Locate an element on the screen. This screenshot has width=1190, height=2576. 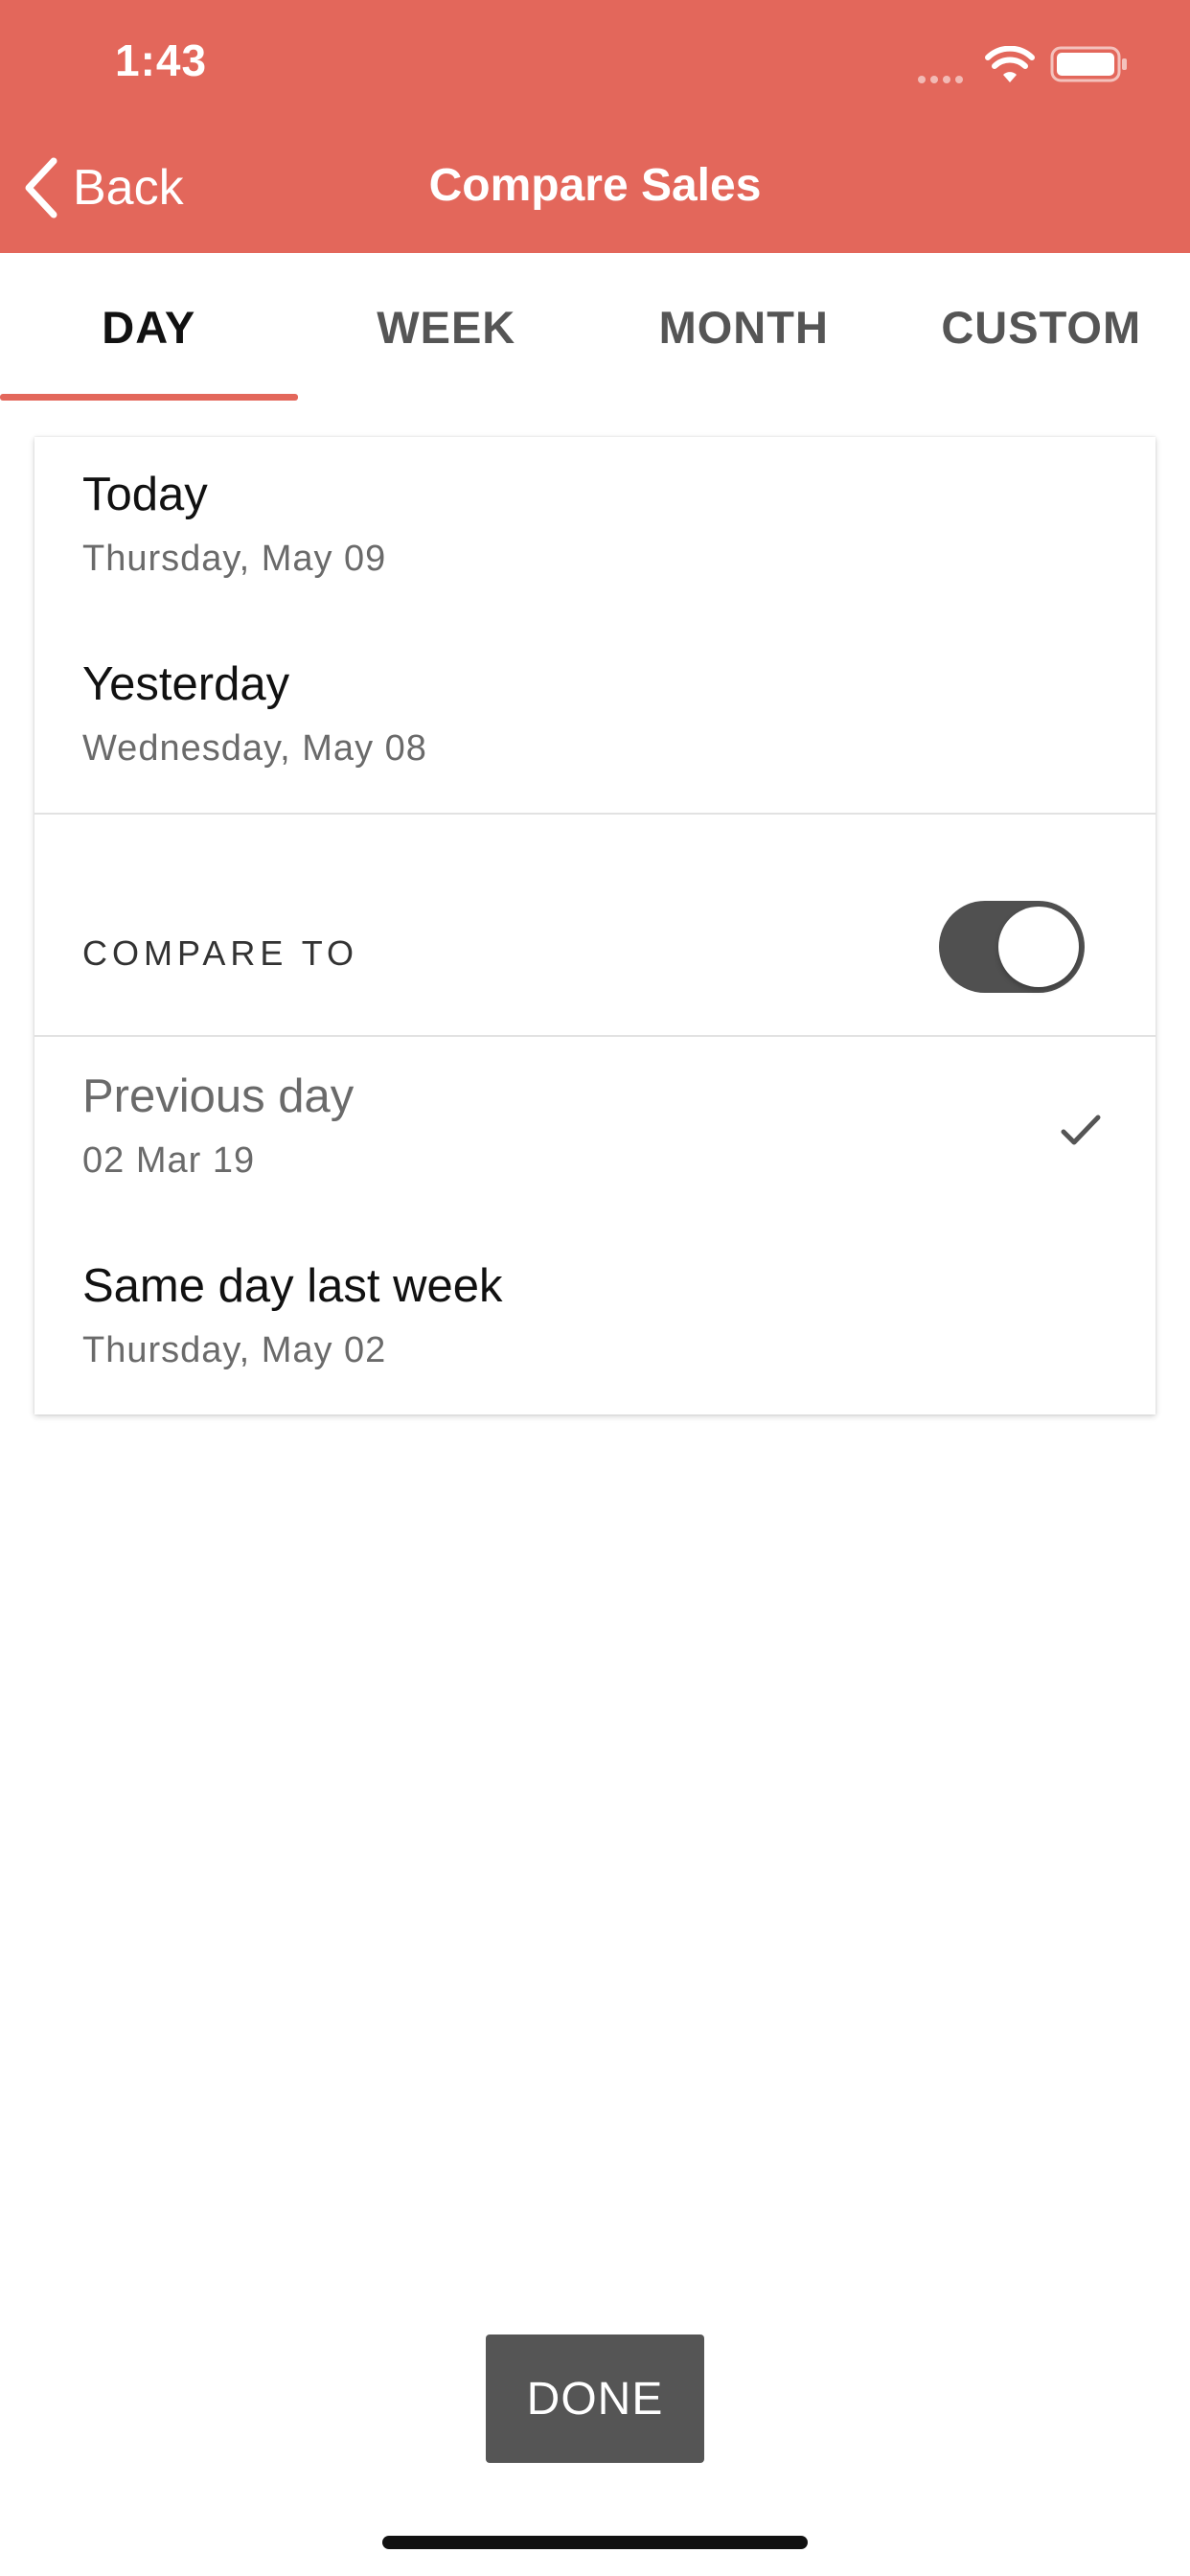
period-date: Thursday, May 09 is located at coordinates (234, 559).